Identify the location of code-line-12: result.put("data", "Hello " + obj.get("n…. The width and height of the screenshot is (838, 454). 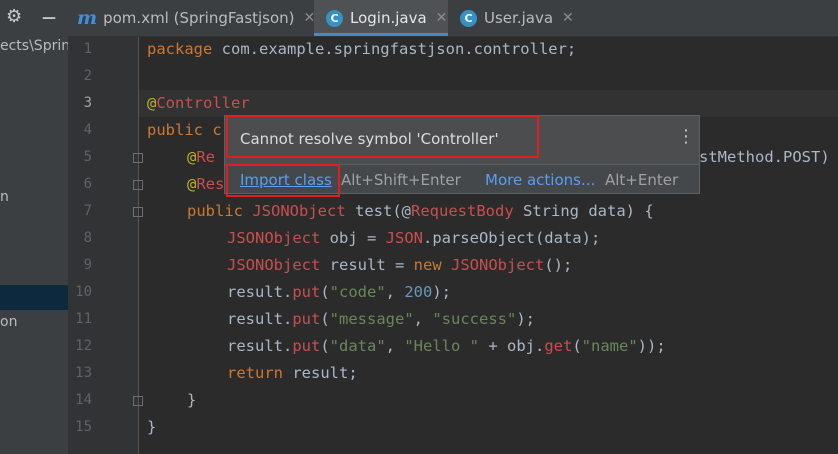
(446, 346).